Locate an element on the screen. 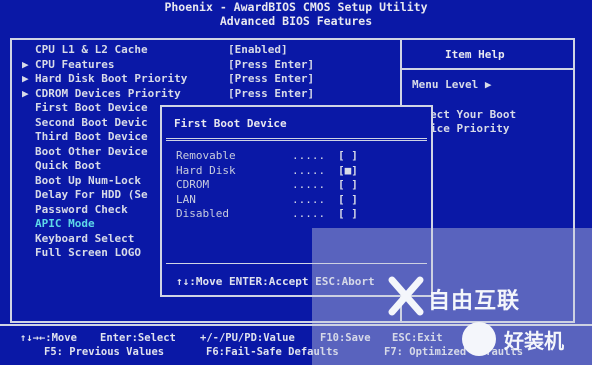 Image resolution: width=592 pixels, height=365 pixels. watermark-badge-icon is located at coordinates (479, 339).